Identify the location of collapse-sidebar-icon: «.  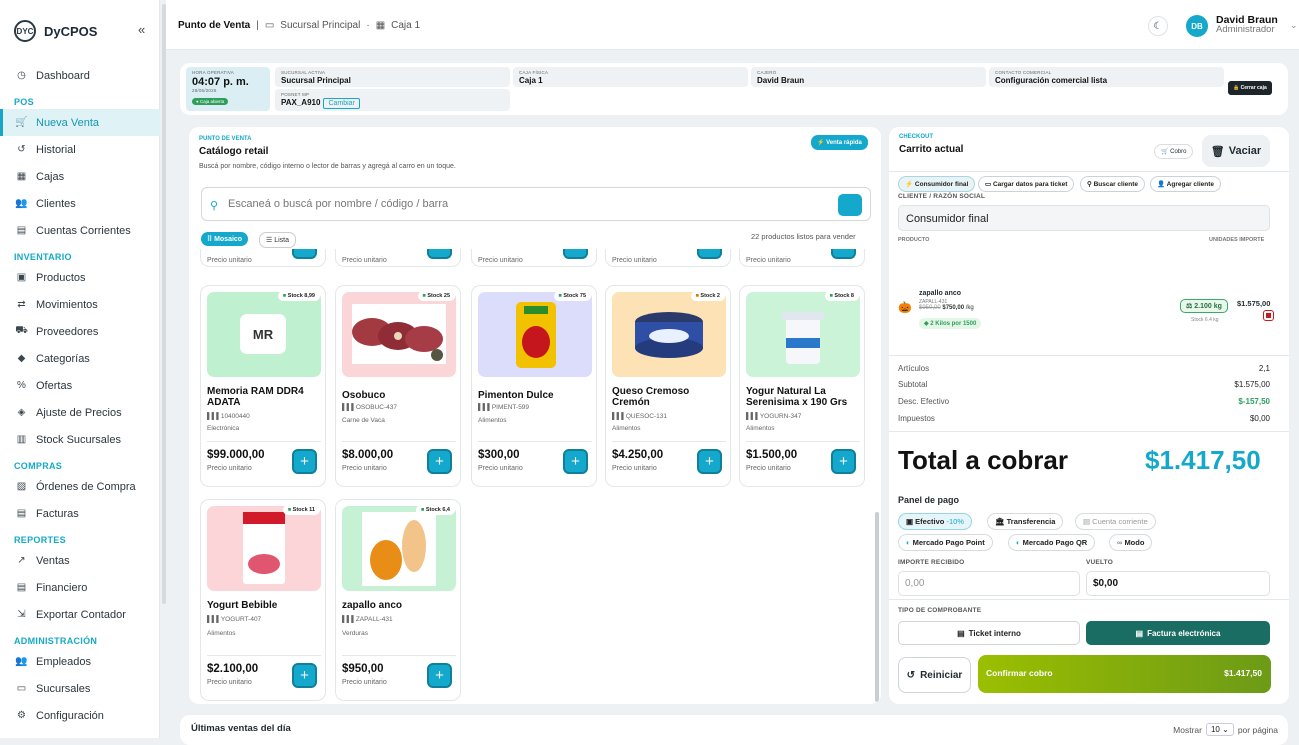
(141, 29).